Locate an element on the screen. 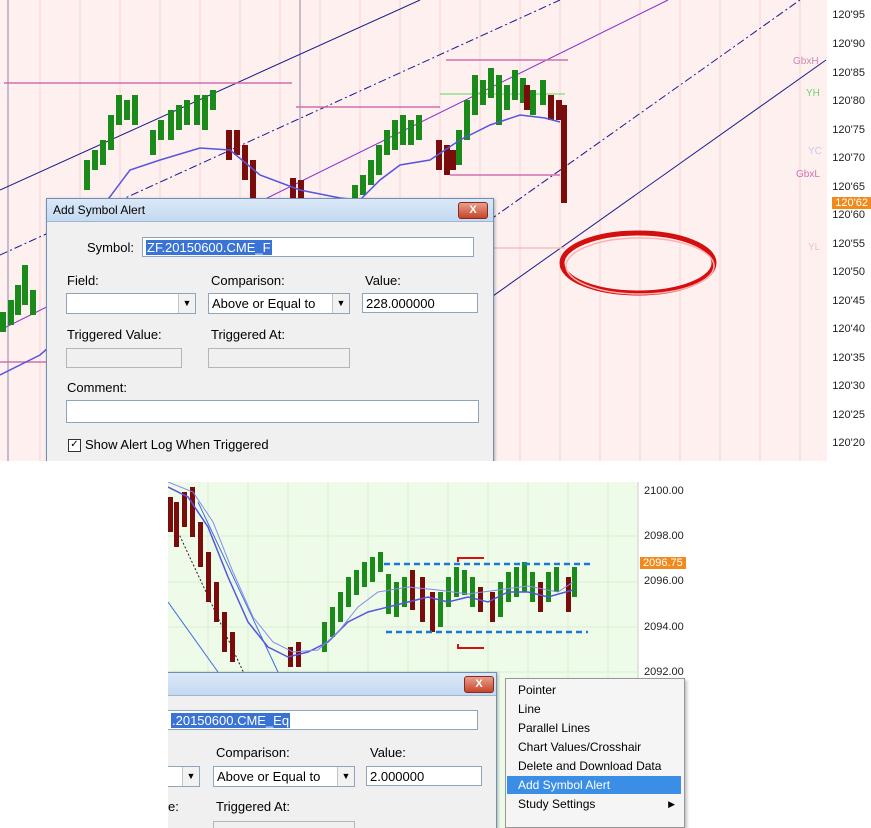 The height and width of the screenshot is (828, 871). triggered-value-label: Triggered Value: is located at coordinates (114, 334).